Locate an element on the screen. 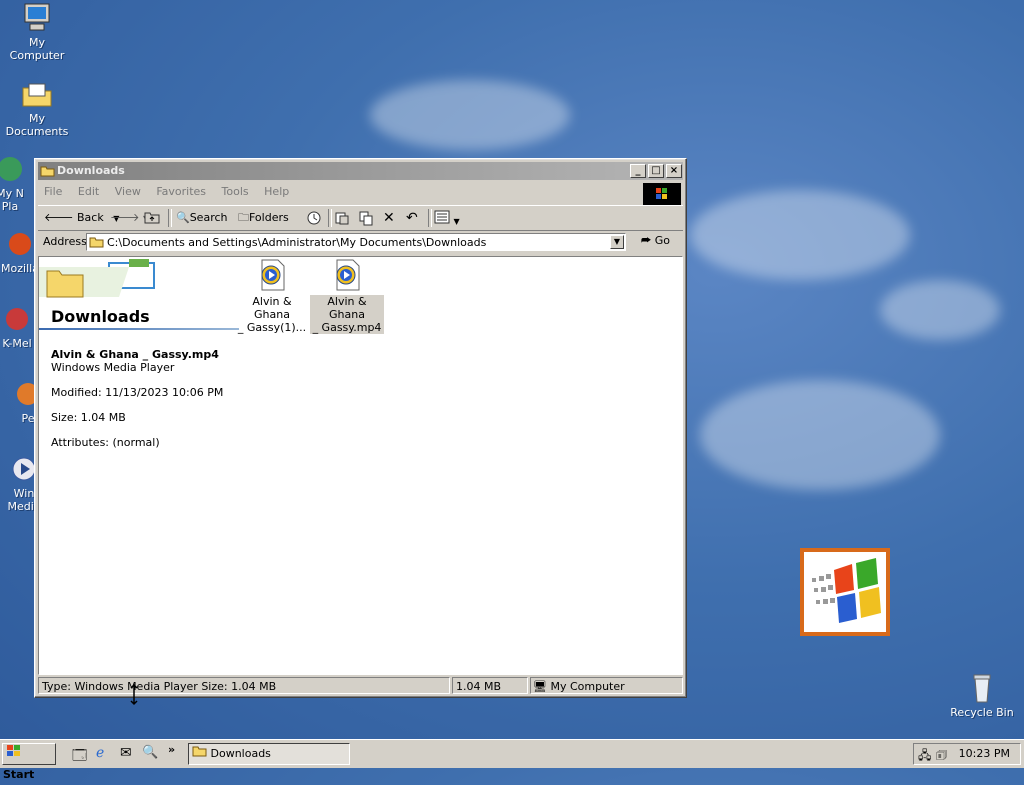 The height and width of the screenshot is (785, 1024). move-to-button is located at coordinates (342, 218).